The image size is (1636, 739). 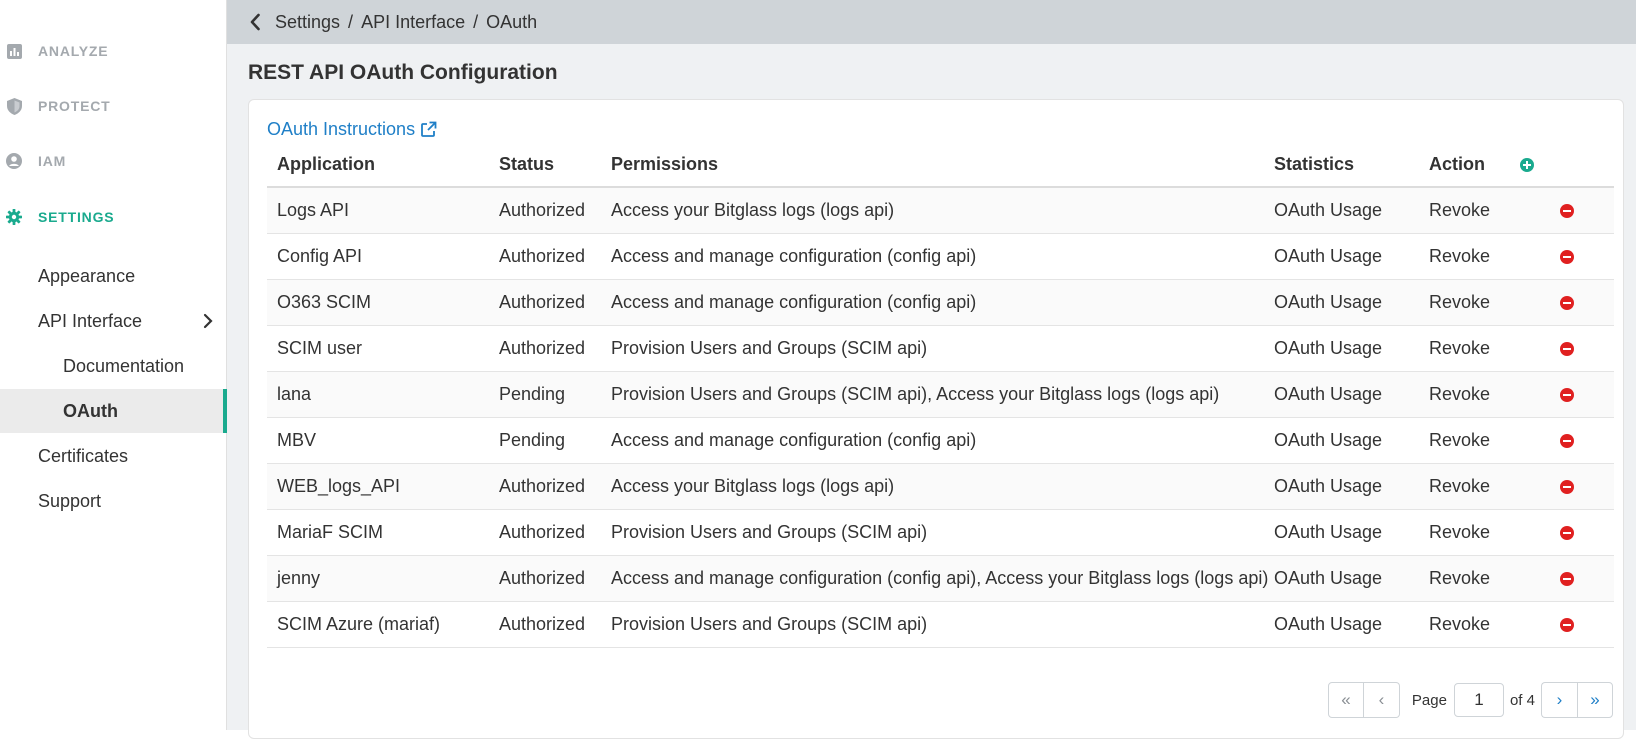 What do you see at coordinates (90, 320) in the screenshot?
I see `sidebar-item-label: API Interface` at bounding box center [90, 320].